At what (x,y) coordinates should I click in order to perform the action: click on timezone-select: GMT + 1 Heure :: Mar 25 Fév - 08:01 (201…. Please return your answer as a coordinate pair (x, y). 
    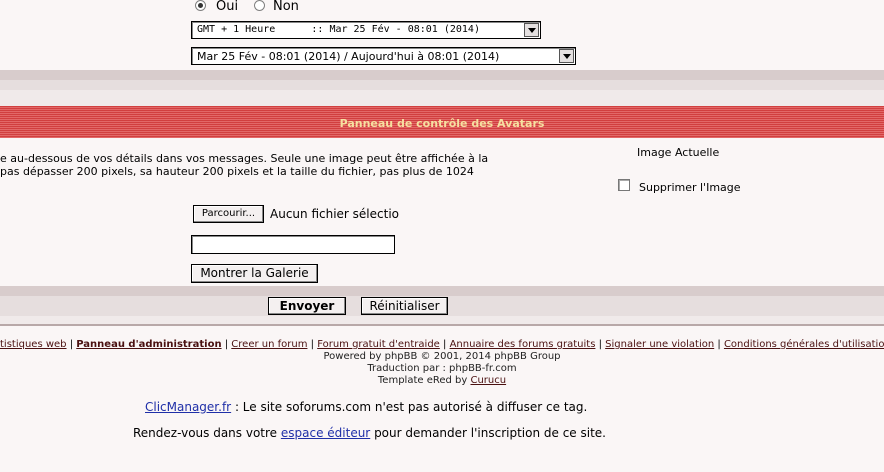
    Looking at the image, I should click on (366, 30).